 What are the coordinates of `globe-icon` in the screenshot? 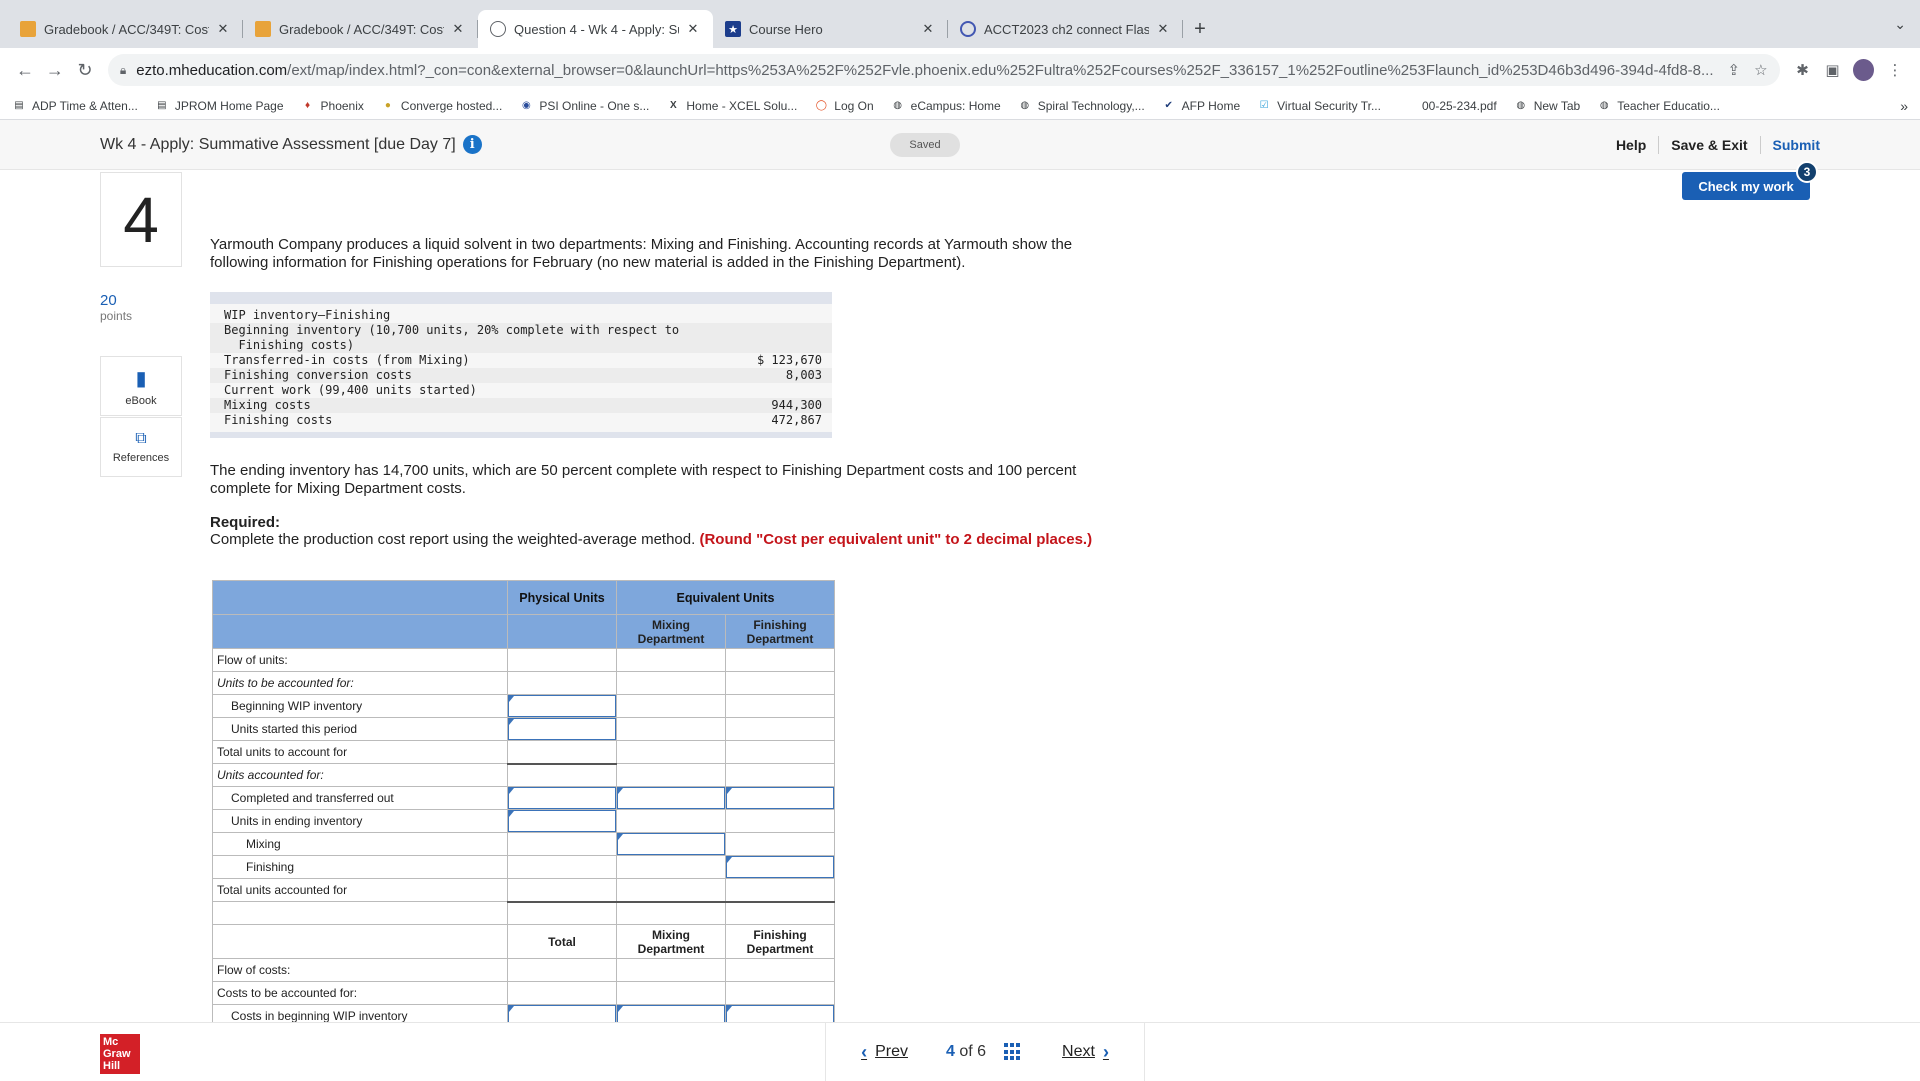 It's located at (498, 29).